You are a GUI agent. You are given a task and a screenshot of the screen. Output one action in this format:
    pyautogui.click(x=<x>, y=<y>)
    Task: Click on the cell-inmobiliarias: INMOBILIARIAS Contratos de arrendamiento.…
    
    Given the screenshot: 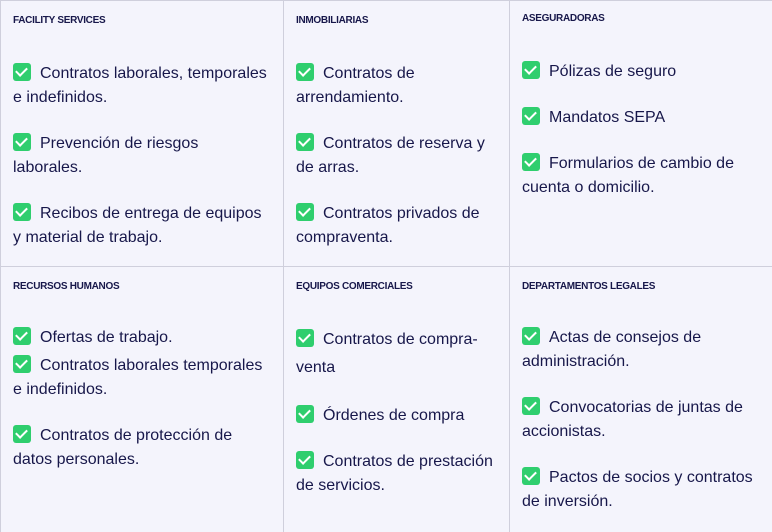 What is the action you would take?
    pyautogui.click(x=397, y=133)
    